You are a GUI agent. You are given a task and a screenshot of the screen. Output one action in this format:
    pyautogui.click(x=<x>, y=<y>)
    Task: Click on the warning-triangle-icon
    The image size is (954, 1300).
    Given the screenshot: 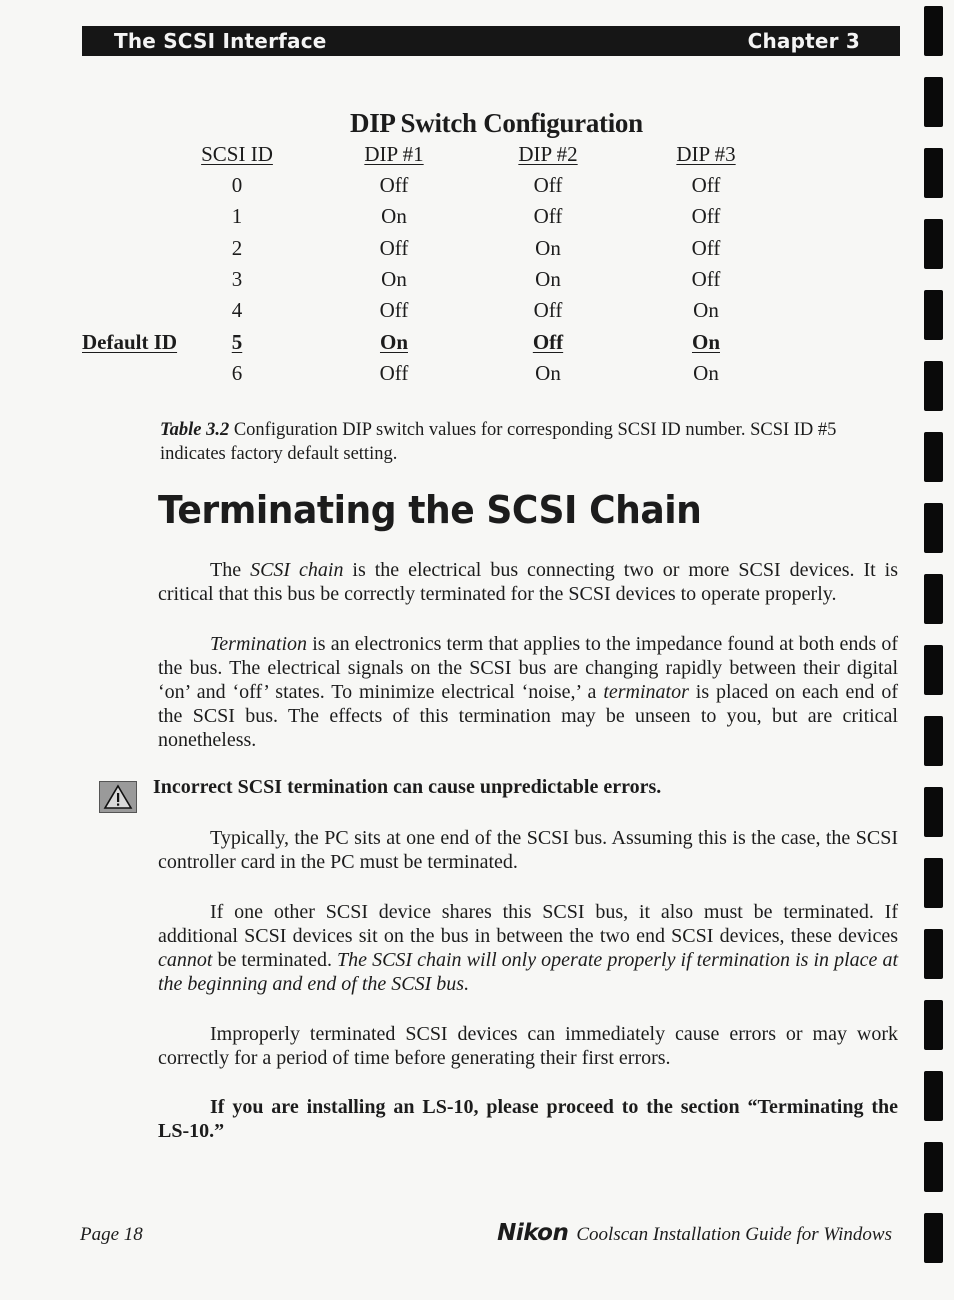 What is the action you would take?
    pyautogui.click(x=118, y=797)
    